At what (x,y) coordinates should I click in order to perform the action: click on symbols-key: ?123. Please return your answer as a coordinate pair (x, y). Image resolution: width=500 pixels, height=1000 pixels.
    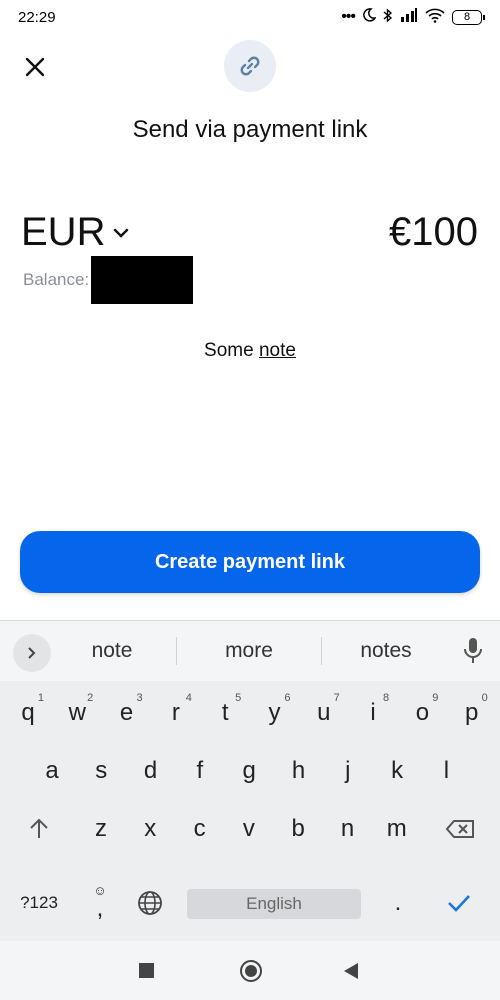
    Looking at the image, I should click on (39, 903).